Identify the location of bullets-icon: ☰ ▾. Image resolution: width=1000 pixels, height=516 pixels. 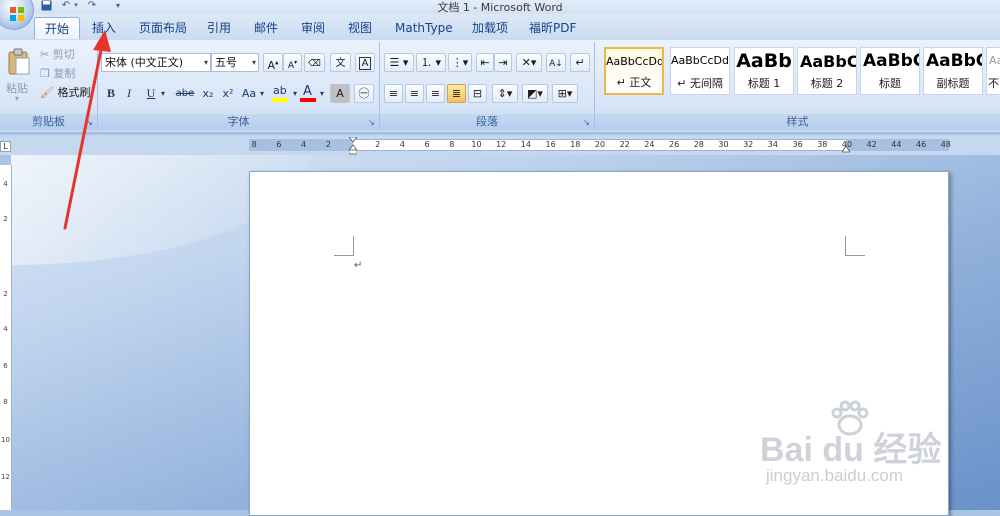
(399, 62).